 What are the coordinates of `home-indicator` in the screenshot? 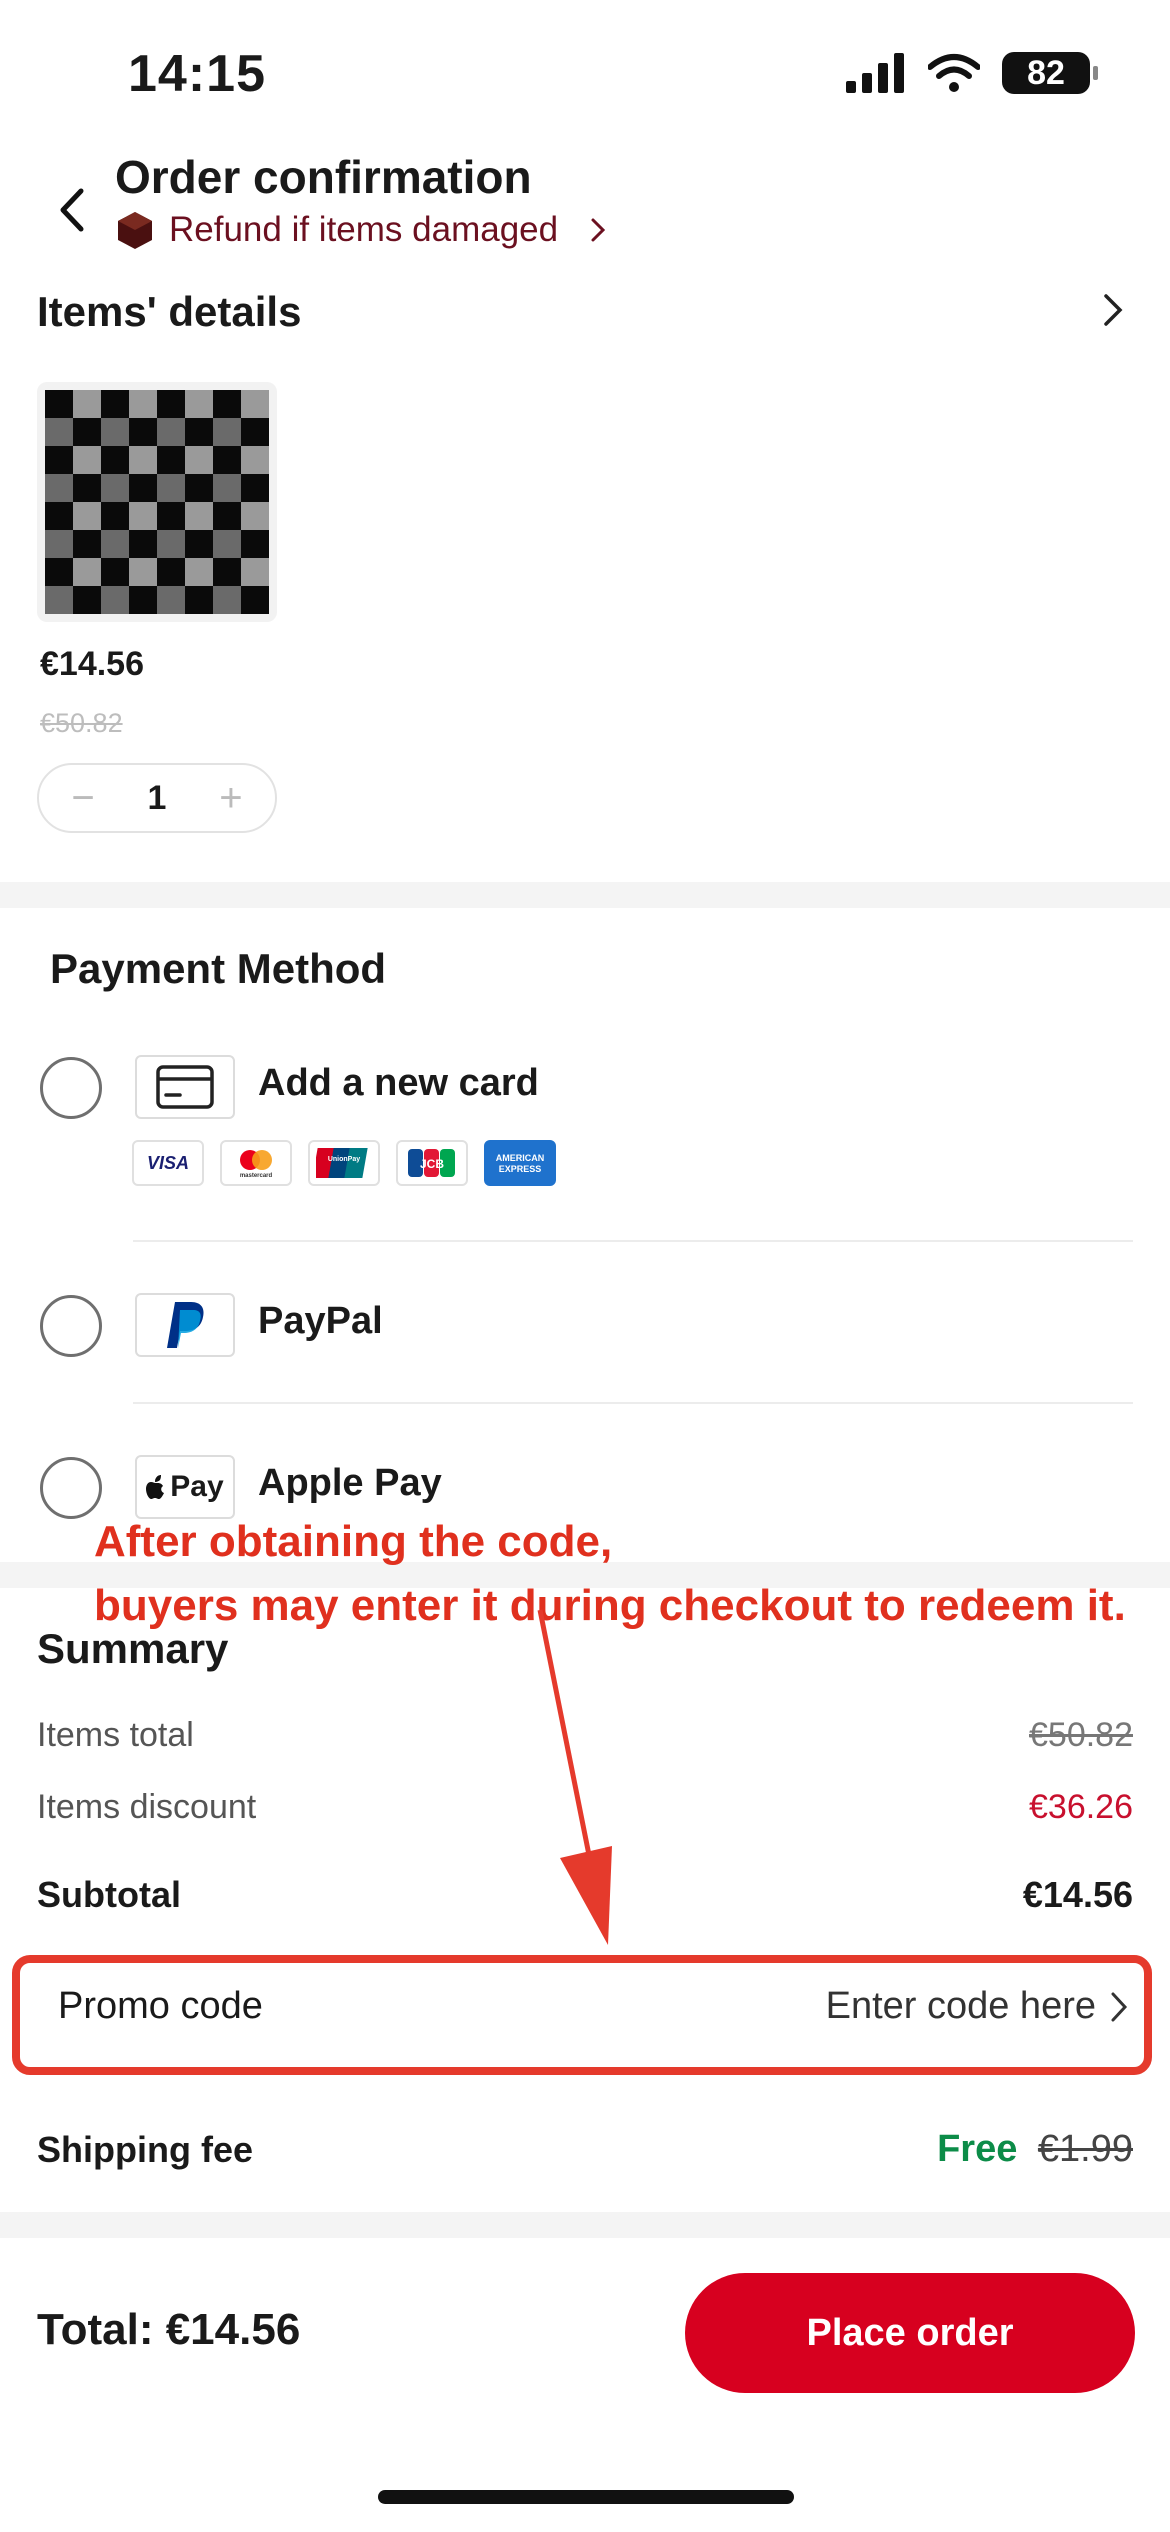 It's located at (586, 2497).